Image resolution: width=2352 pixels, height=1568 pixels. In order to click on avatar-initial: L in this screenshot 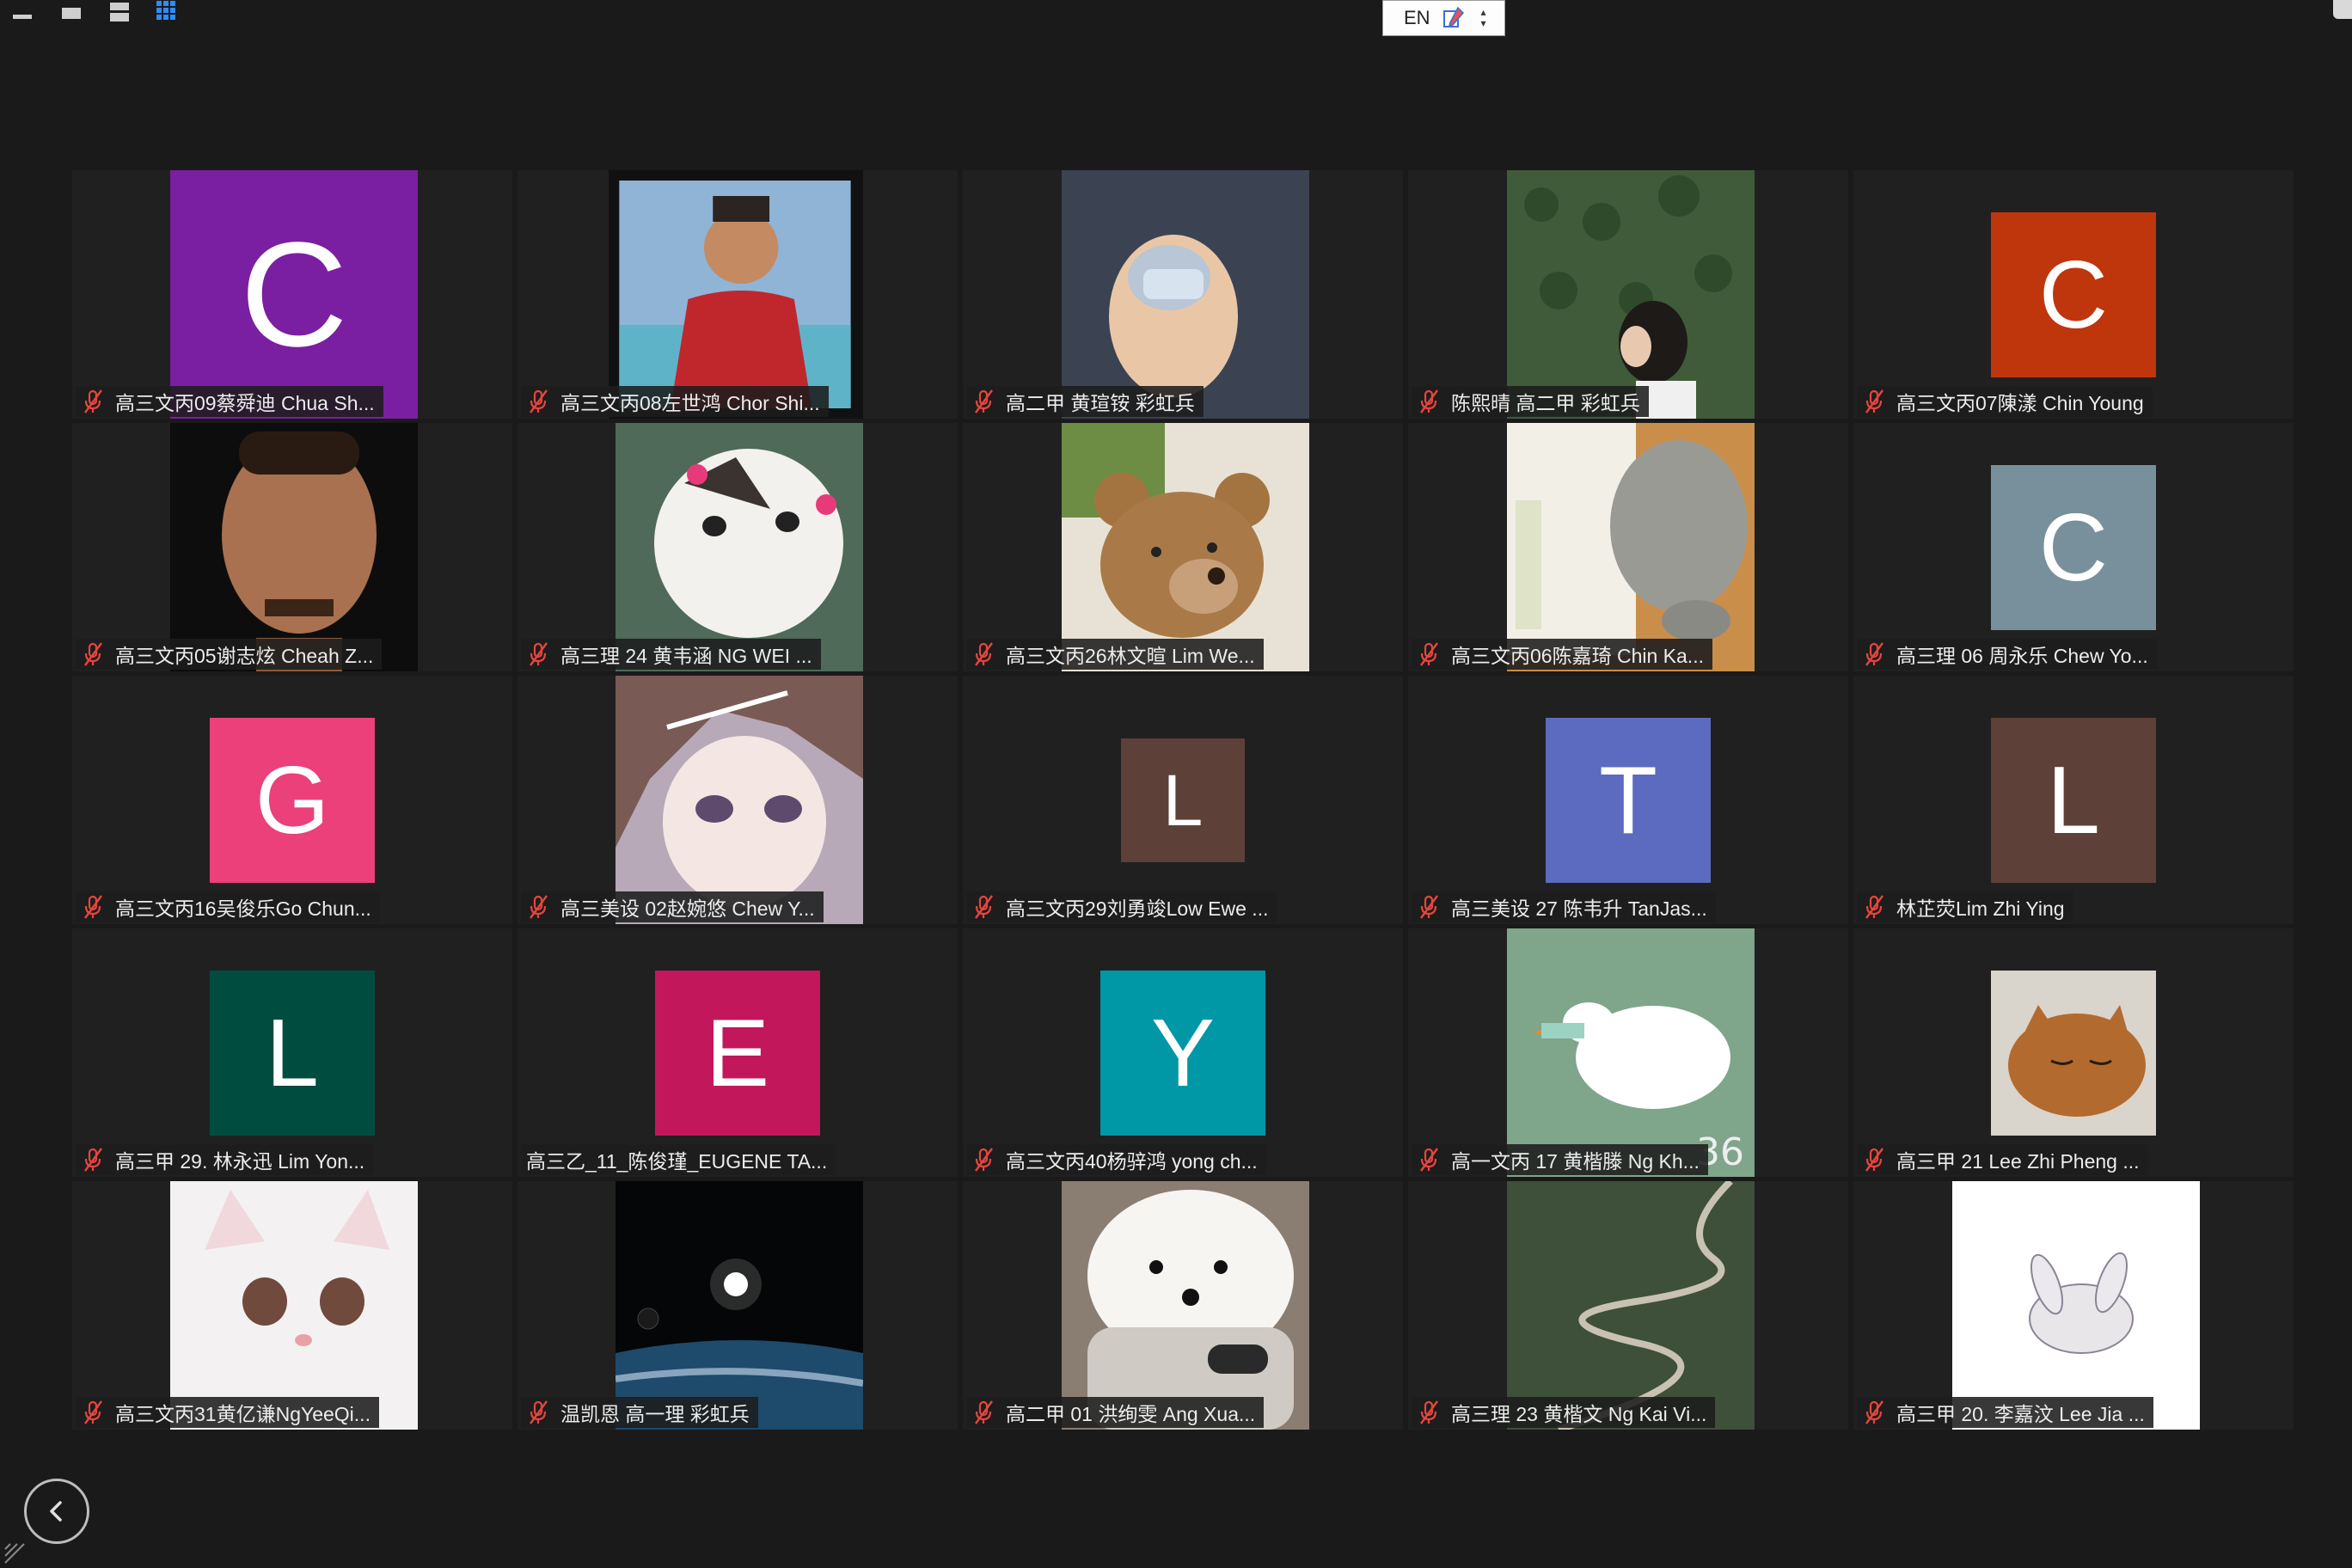, I will do `click(2073, 800)`.